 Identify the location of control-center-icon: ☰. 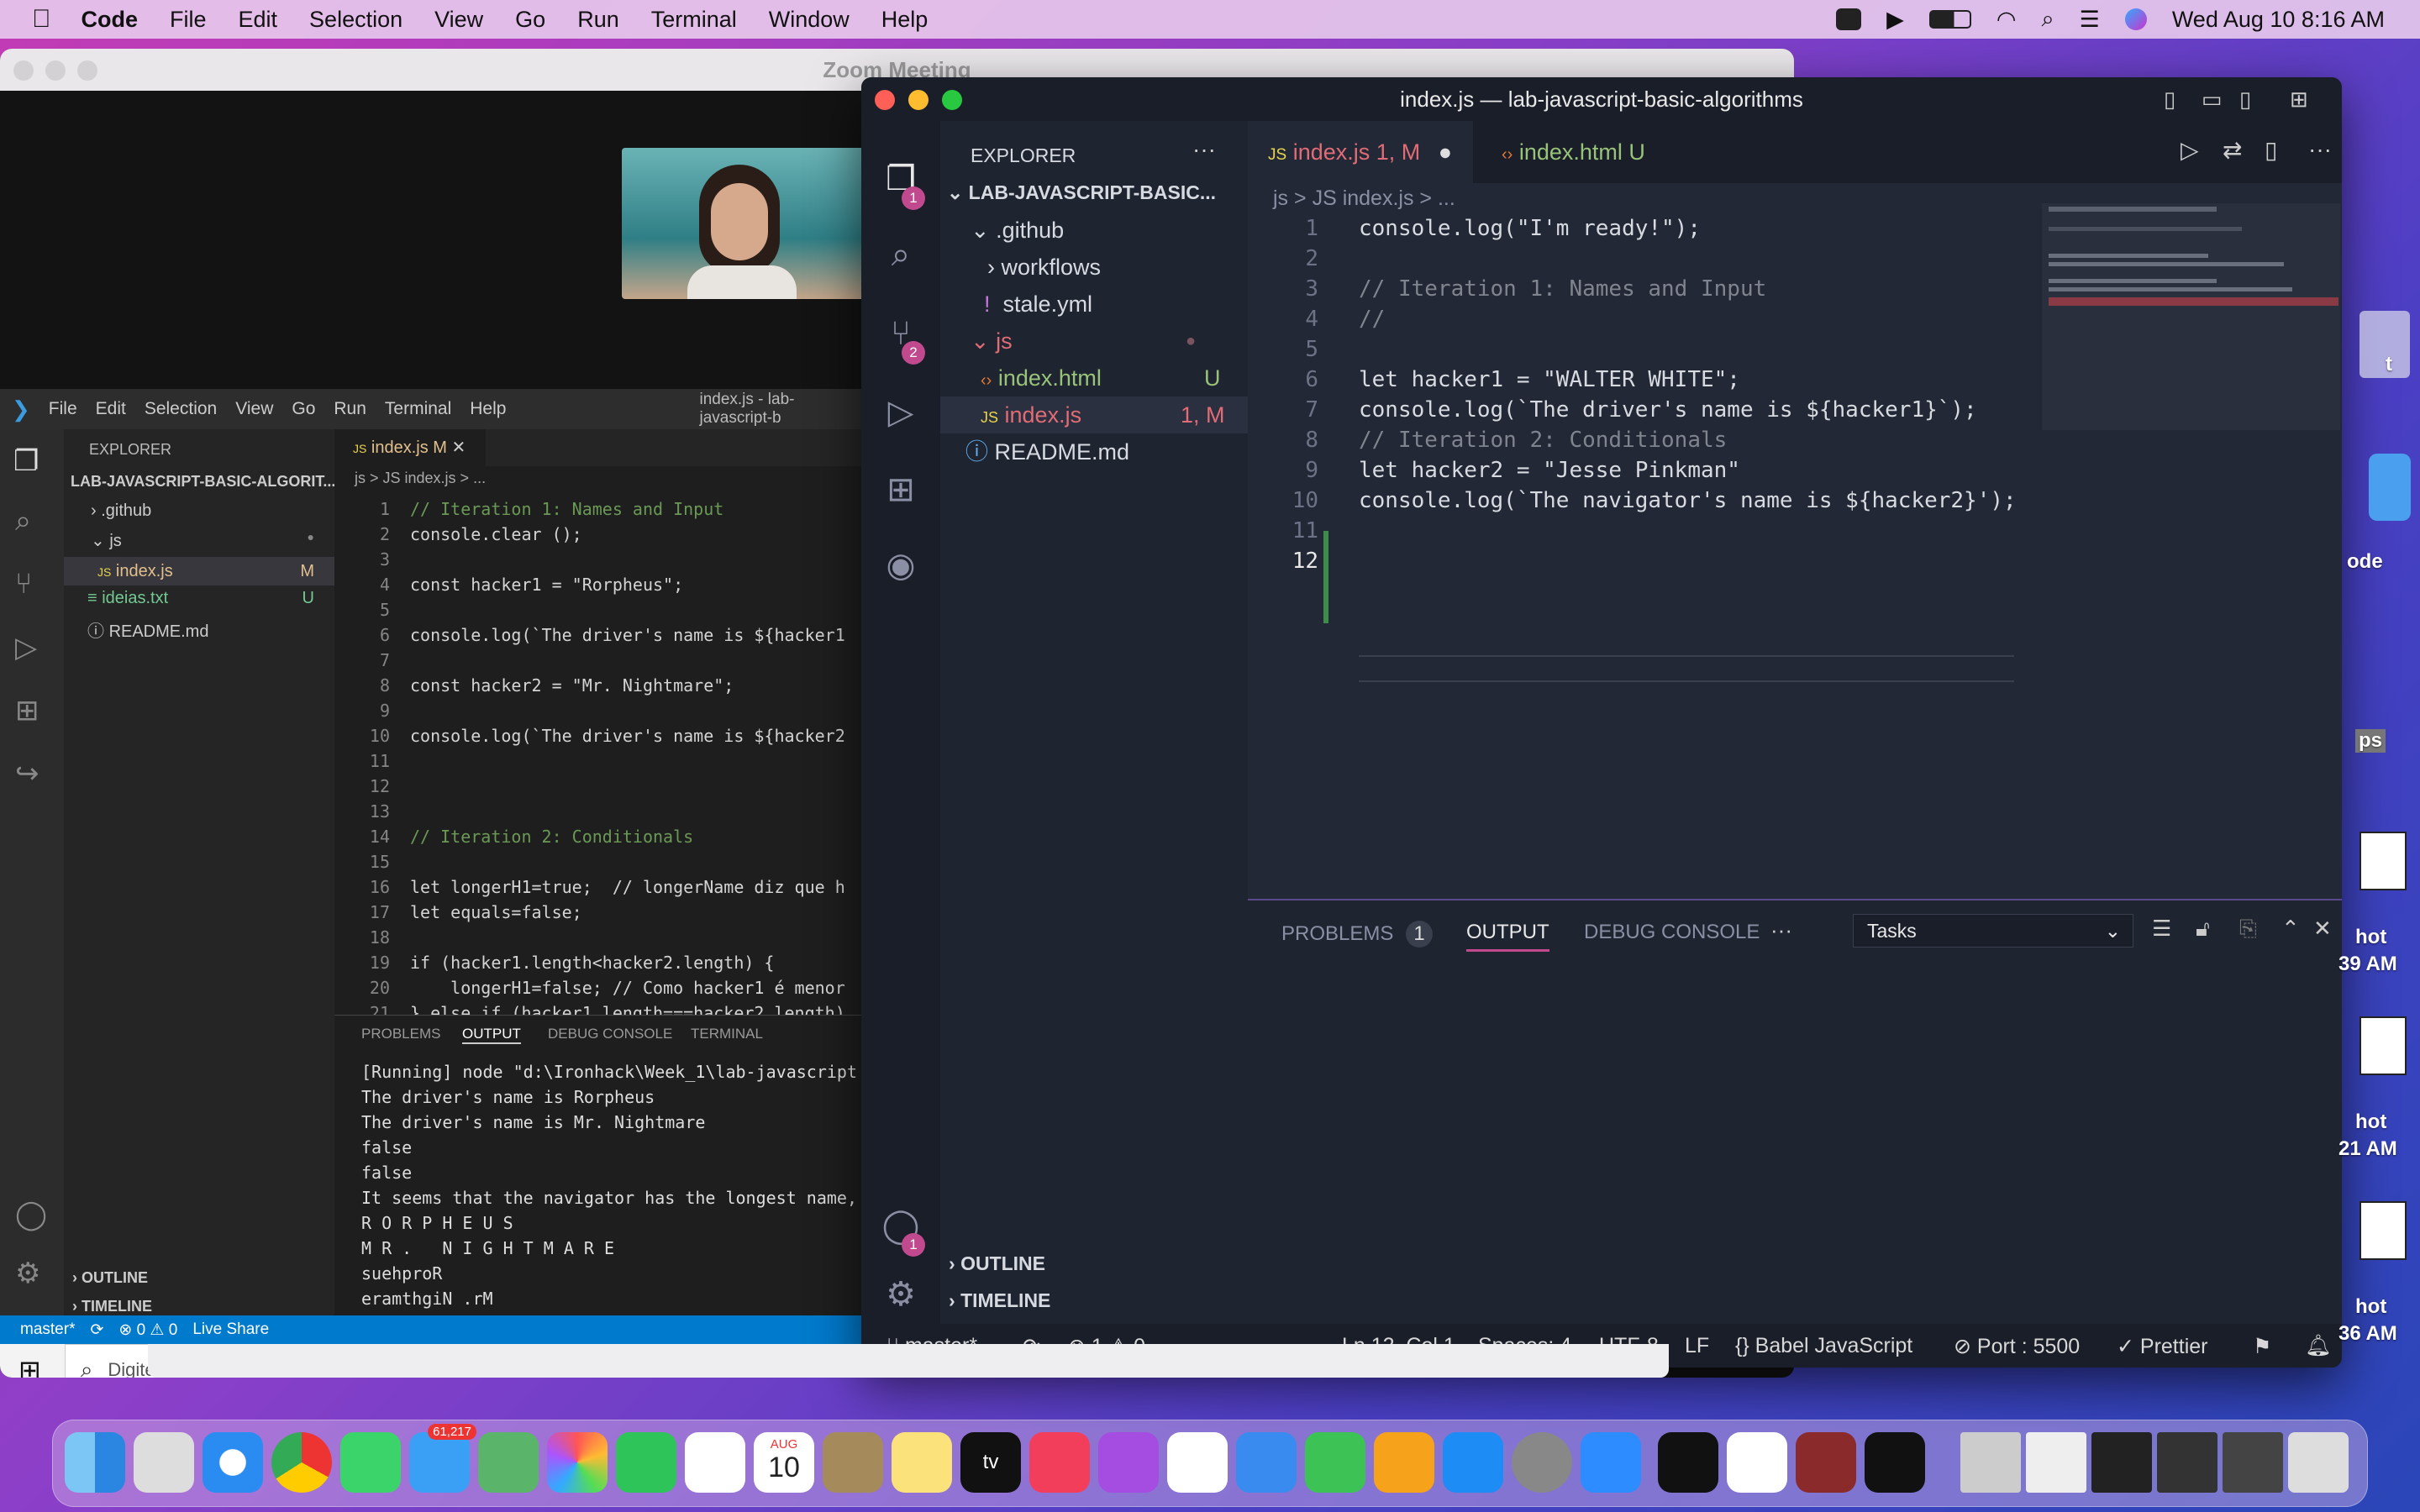
(2090, 20).